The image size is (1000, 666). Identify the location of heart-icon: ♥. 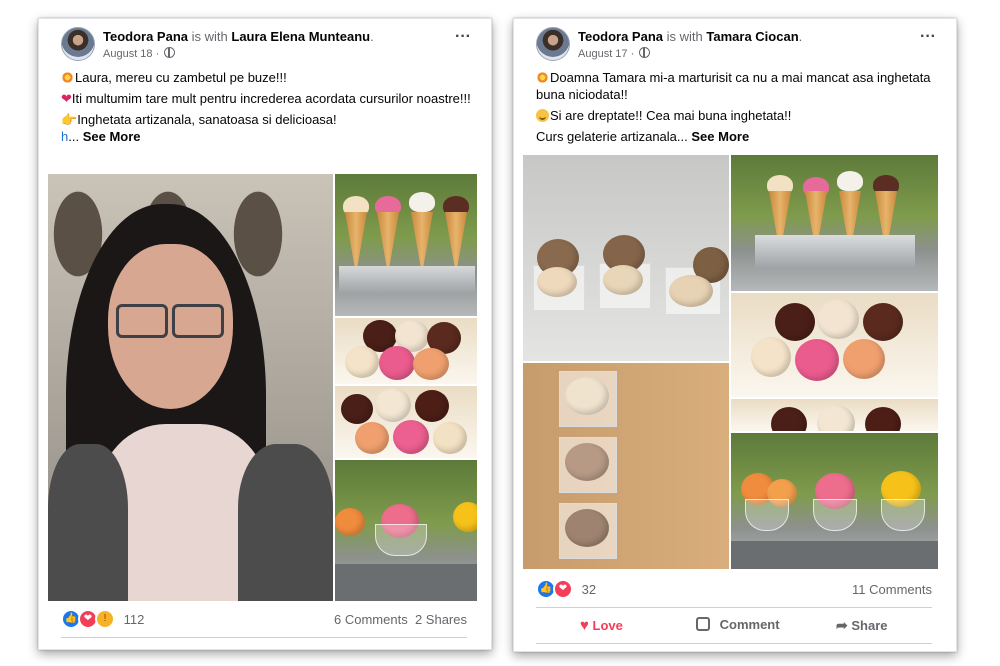
(584, 625).